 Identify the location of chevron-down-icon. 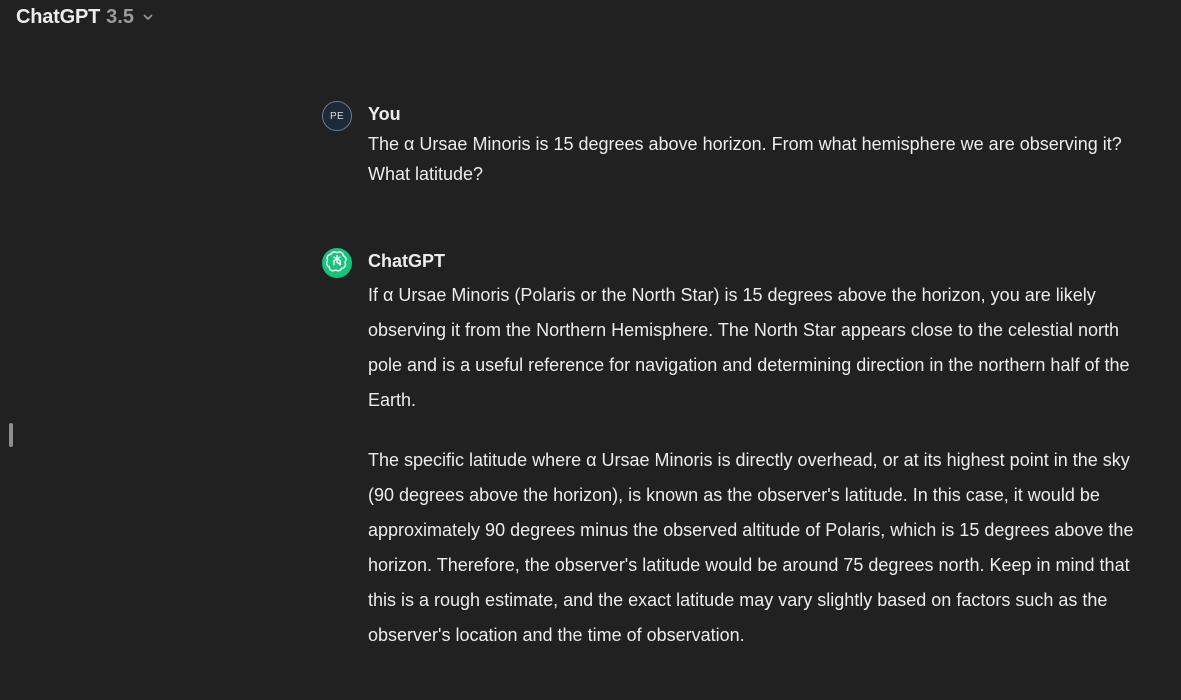
(148, 19).